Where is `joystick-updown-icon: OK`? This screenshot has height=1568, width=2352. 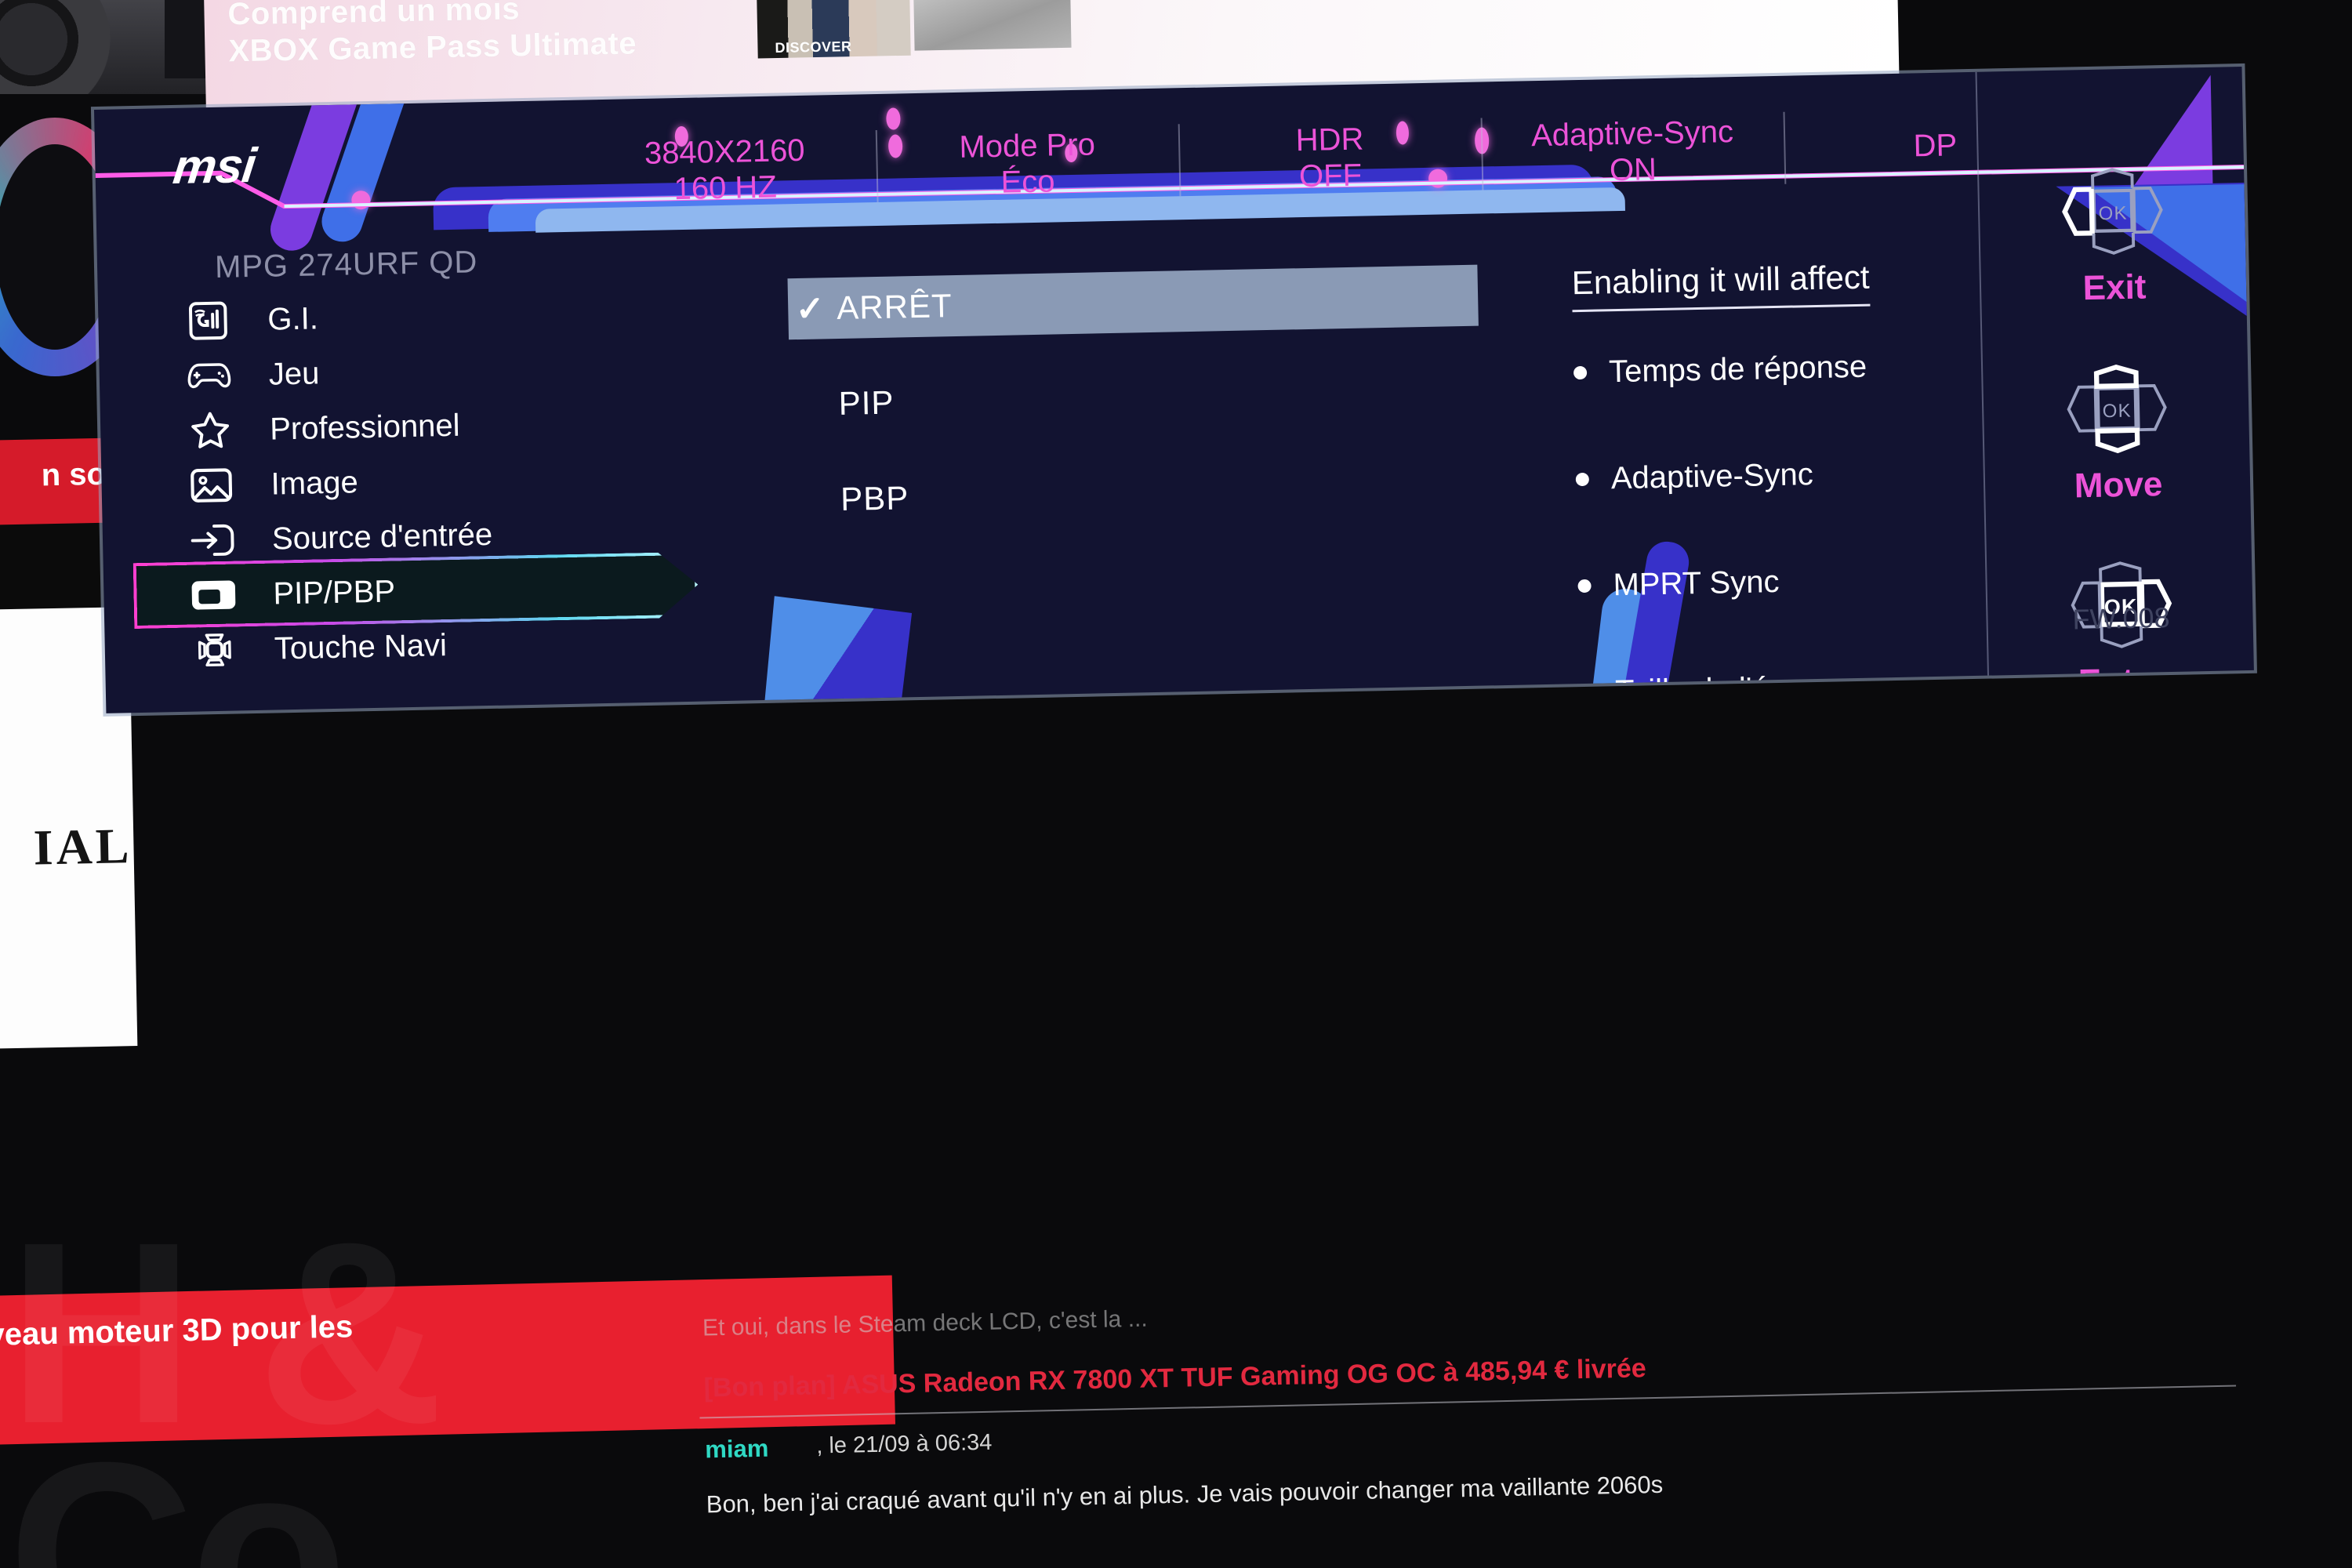
joystick-updown-icon: OK is located at coordinates (2117, 409).